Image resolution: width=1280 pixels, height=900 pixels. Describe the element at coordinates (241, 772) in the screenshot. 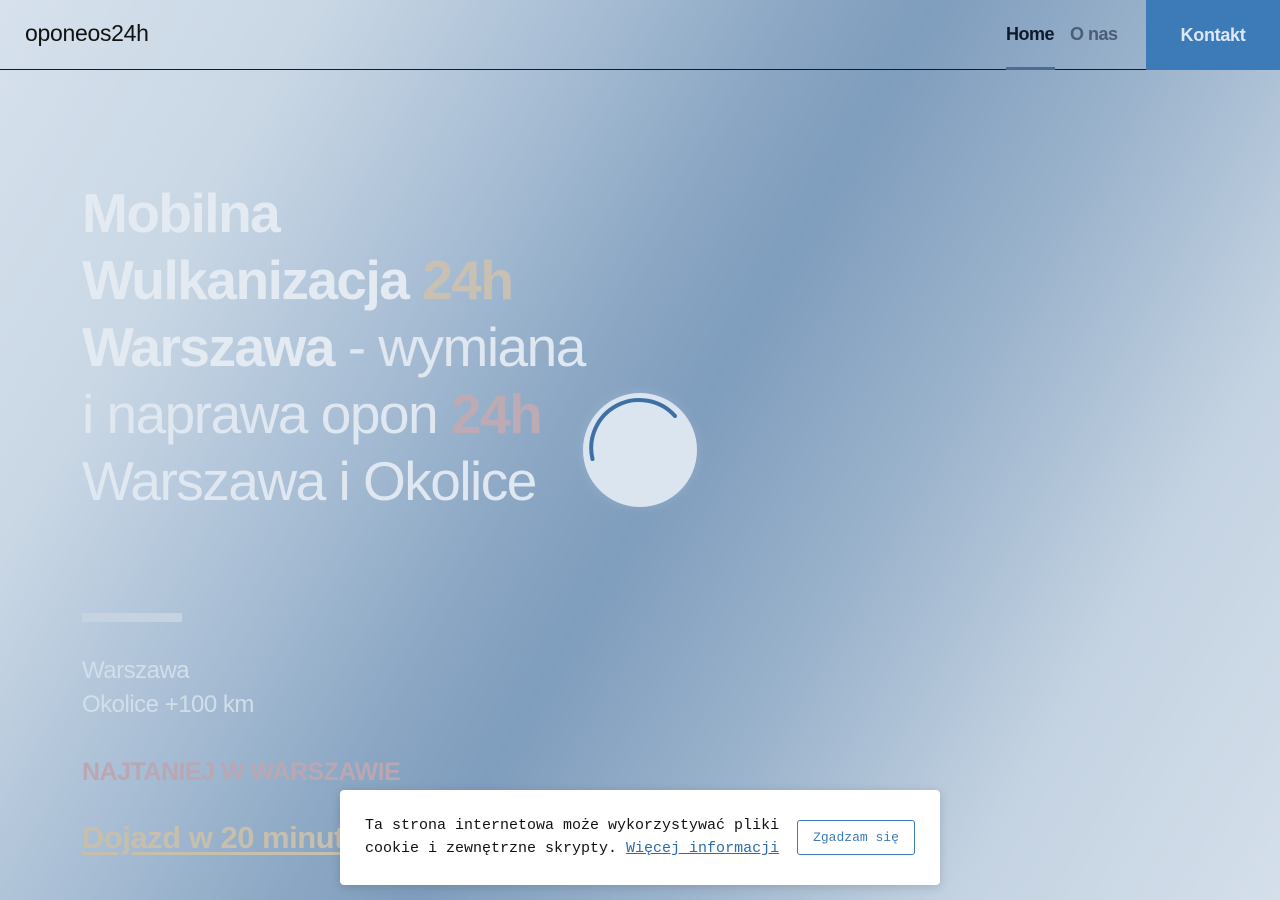

I see `cheapest-tagline: NAJTANIEJ W WARSZAWIE` at that location.